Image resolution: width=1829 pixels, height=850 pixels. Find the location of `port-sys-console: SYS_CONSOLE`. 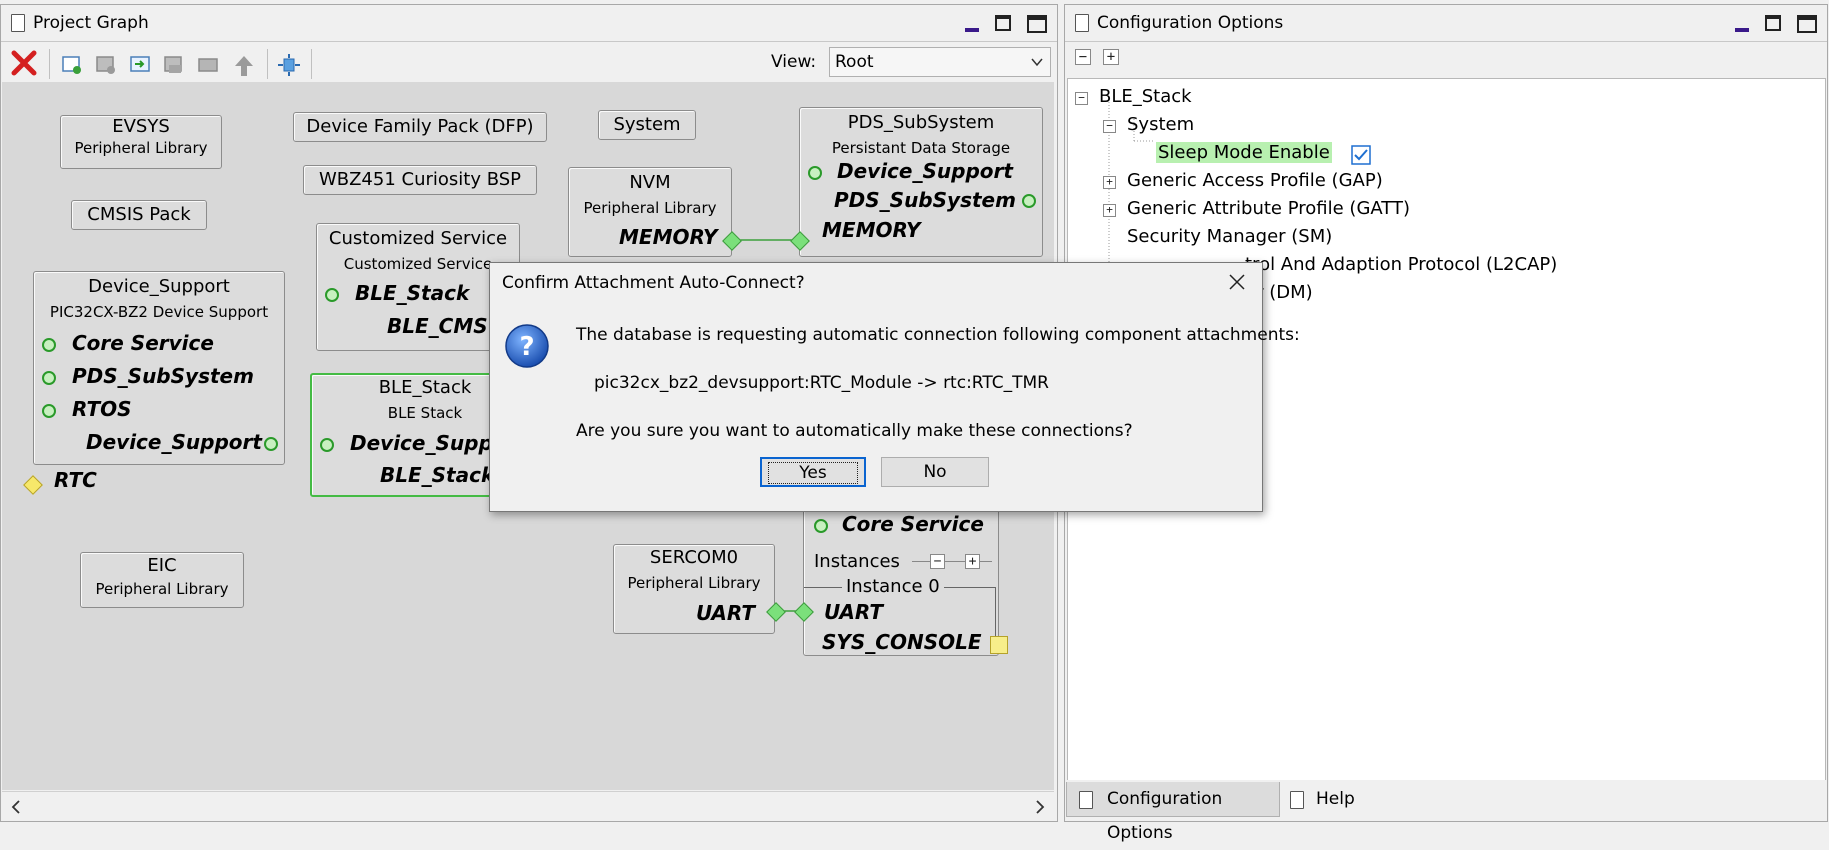

port-sys-console: SYS_CONSOLE is located at coordinates (902, 642).